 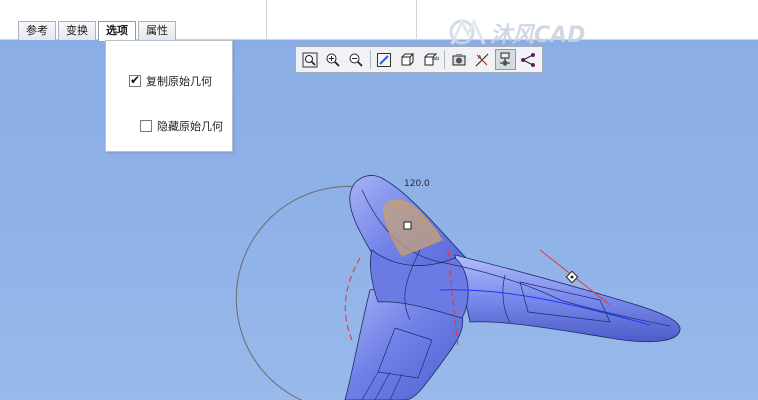 I want to click on dashboard-tabs: 参考 变换 选项 属性, so click(x=98, y=31).